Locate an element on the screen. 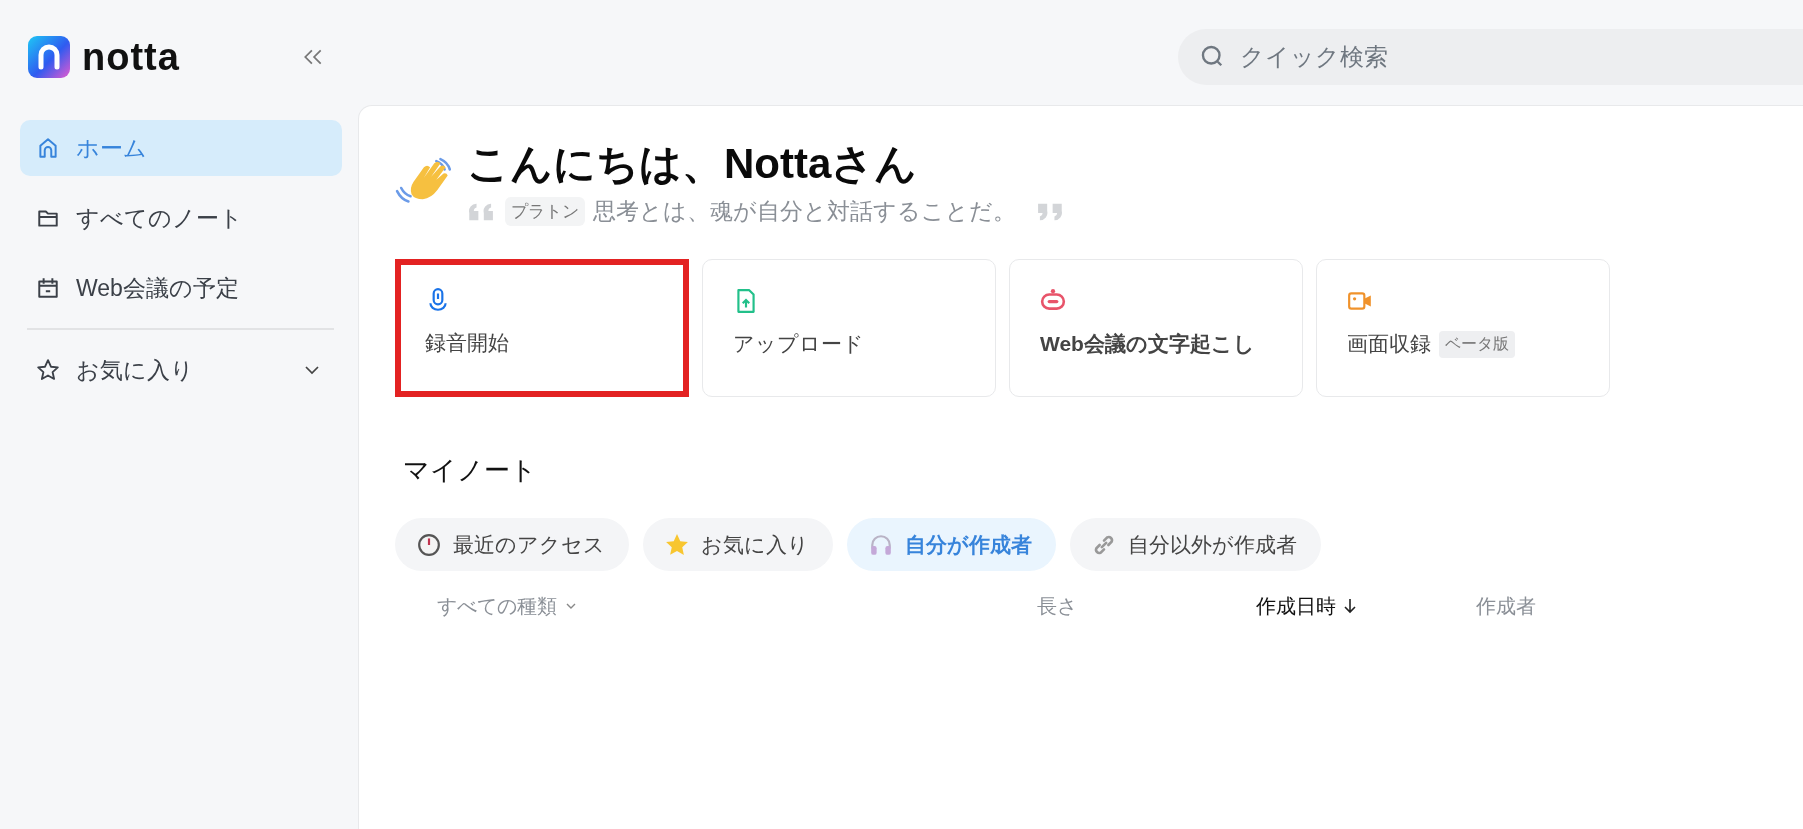 This screenshot has height=829, width=1803. collapse-icon is located at coordinates (313, 57).